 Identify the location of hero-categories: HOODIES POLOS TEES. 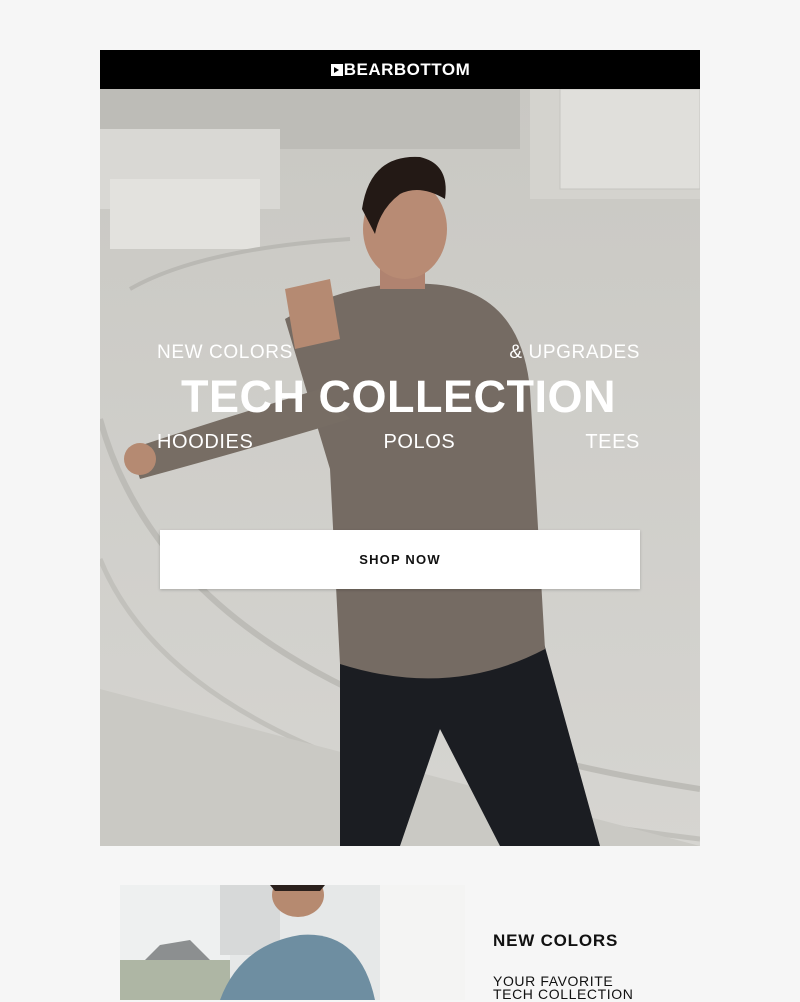
(398, 442).